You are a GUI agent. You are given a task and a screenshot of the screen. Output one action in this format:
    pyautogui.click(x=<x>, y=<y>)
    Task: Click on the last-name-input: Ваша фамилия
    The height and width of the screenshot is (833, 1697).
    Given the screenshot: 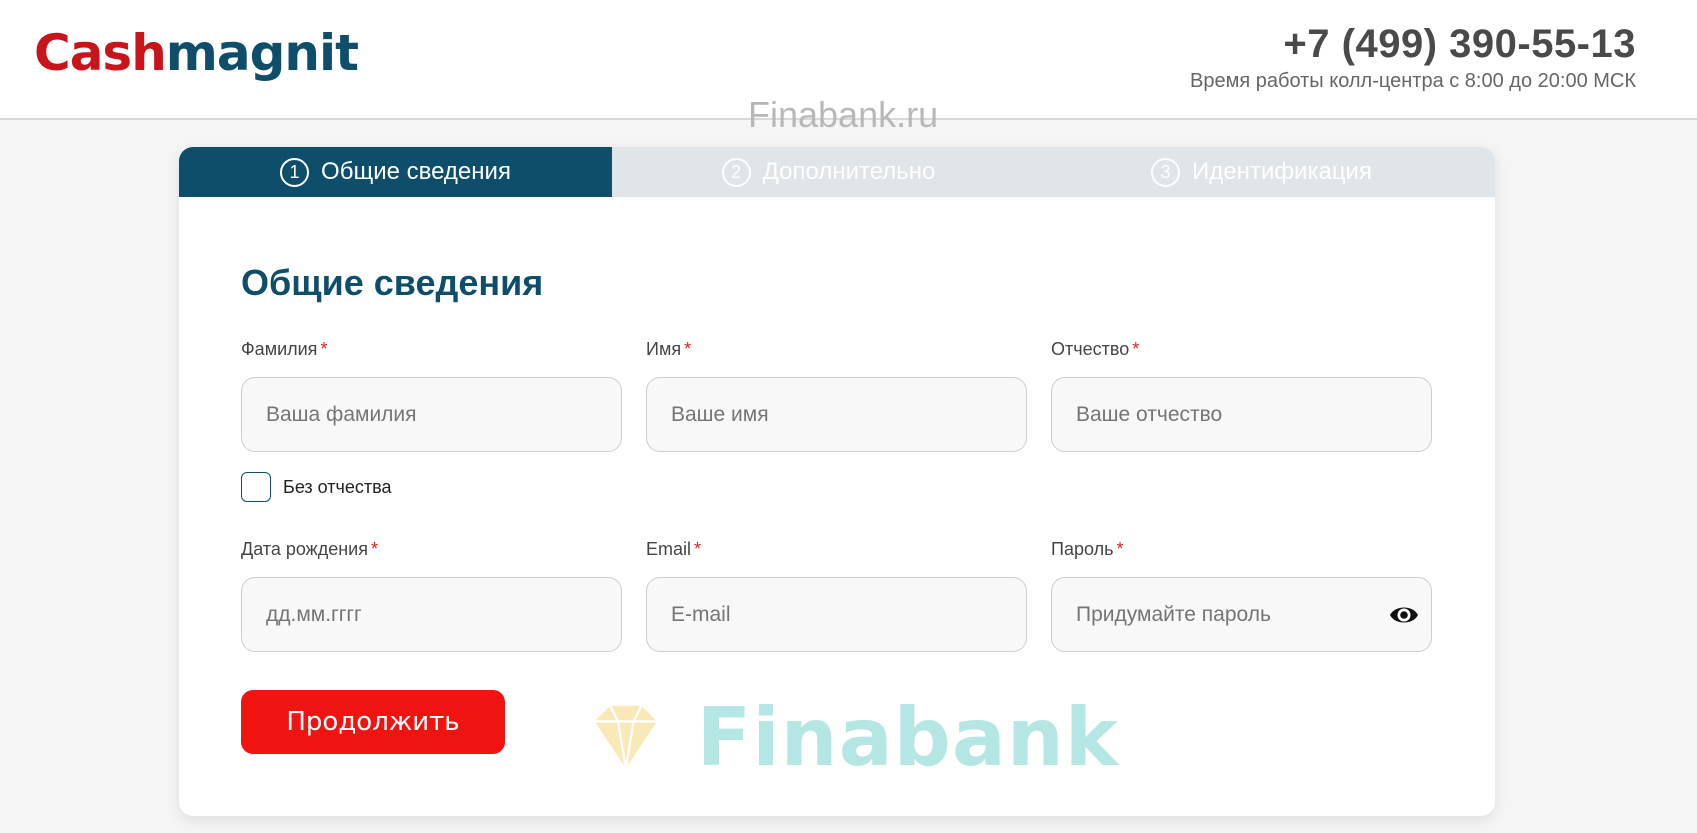 What is the action you would take?
    pyautogui.click(x=431, y=414)
    